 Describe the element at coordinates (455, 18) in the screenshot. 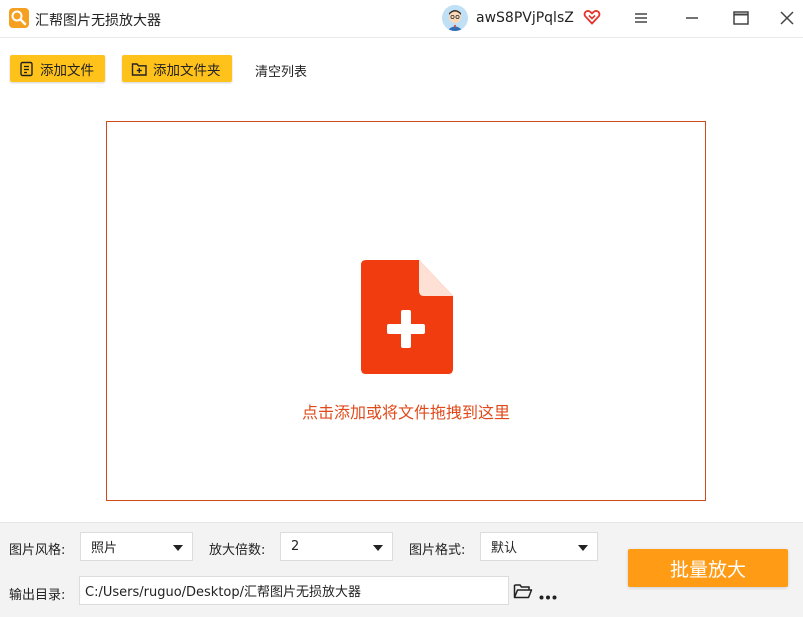

I see `avatar` at that location.